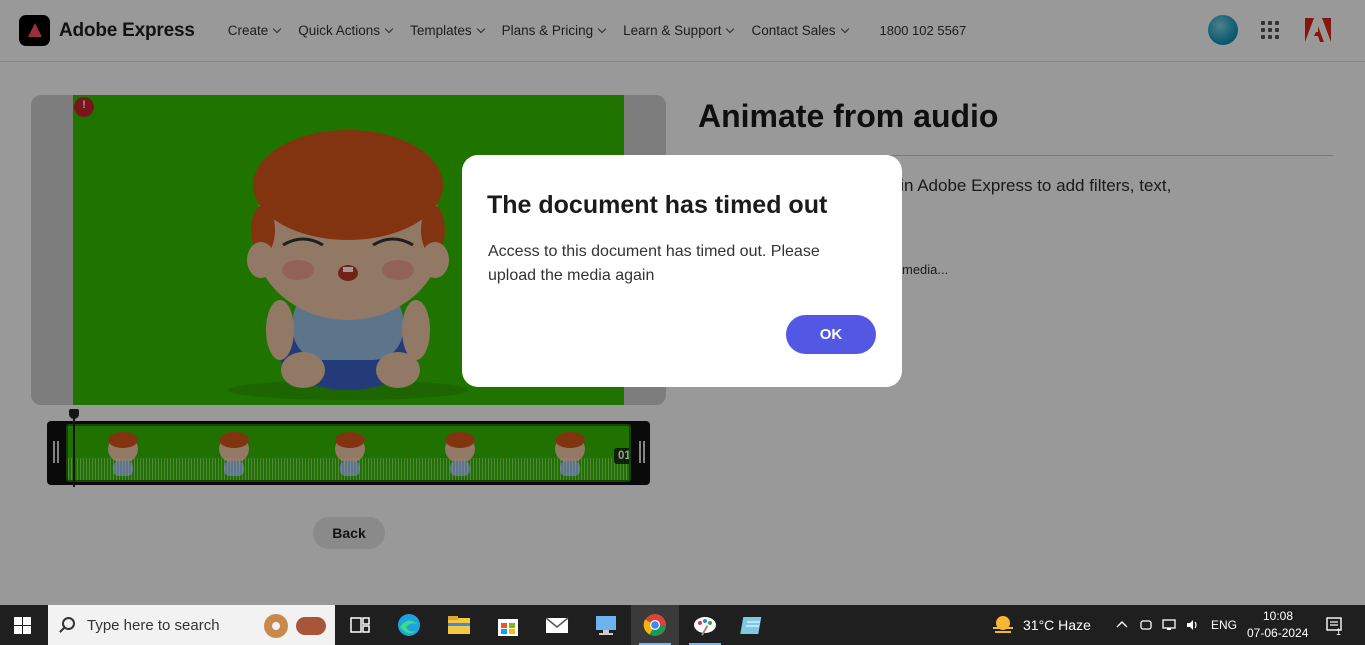 The image size is (1365, 645). What do you see at coordinates (1122, 625) in the screenshot?
I see `chevron-up-icon` at bounding box center [1122, 625].